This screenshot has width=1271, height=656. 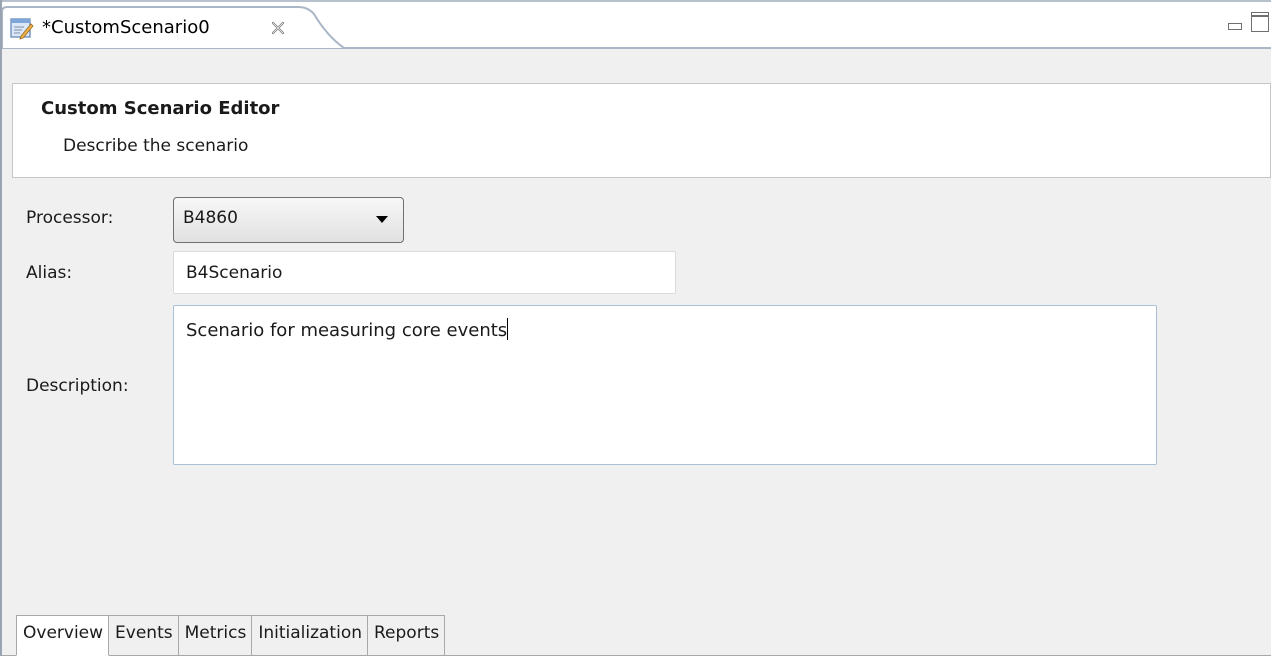 I want to click on tab-initialization: Initialization, so click(x=310, y=635).